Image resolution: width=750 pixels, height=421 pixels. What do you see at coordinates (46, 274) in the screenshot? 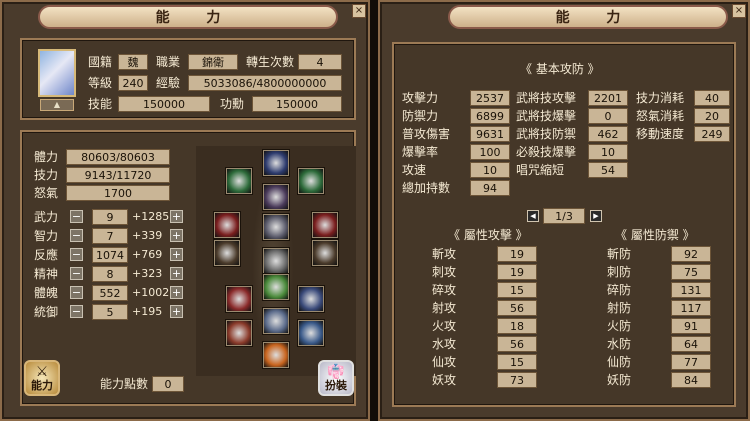
I see `stat-label: 精神` at bounding box center [46, 274].